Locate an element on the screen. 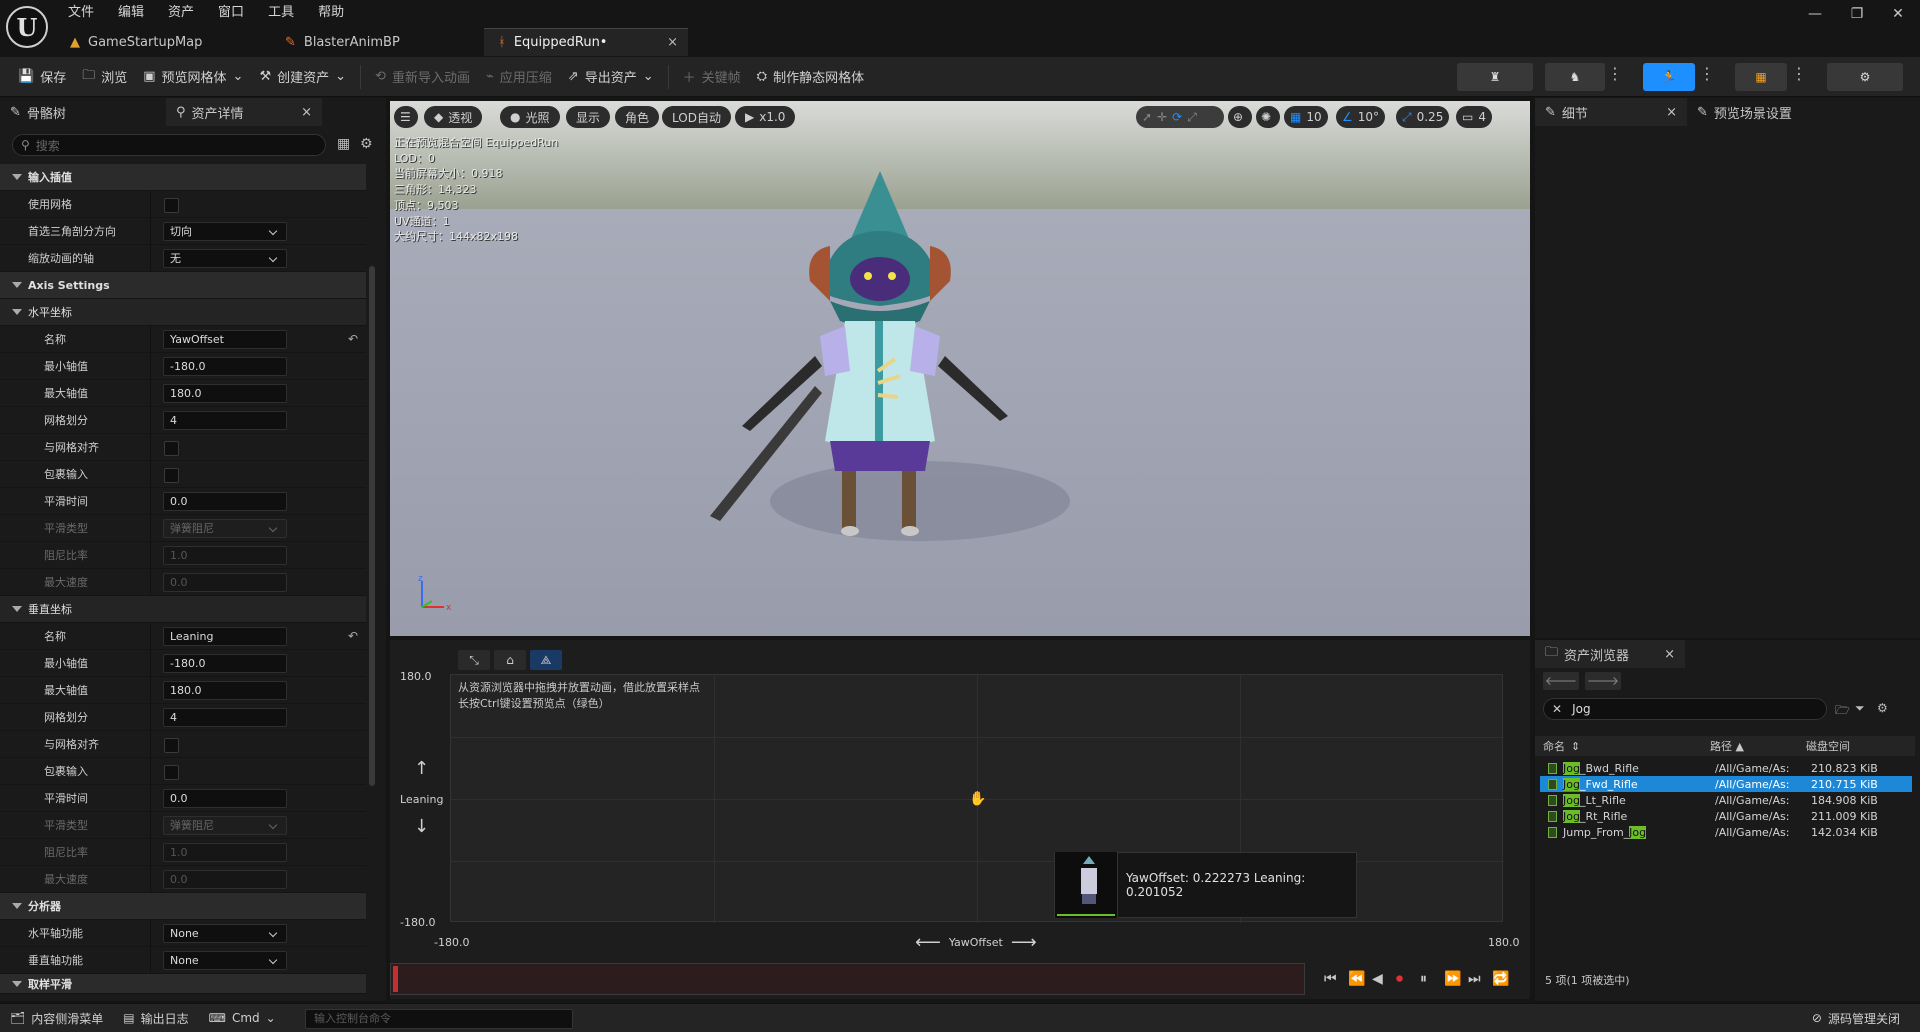  lod-button: LOD自动 is located at coordinates (696, 117).